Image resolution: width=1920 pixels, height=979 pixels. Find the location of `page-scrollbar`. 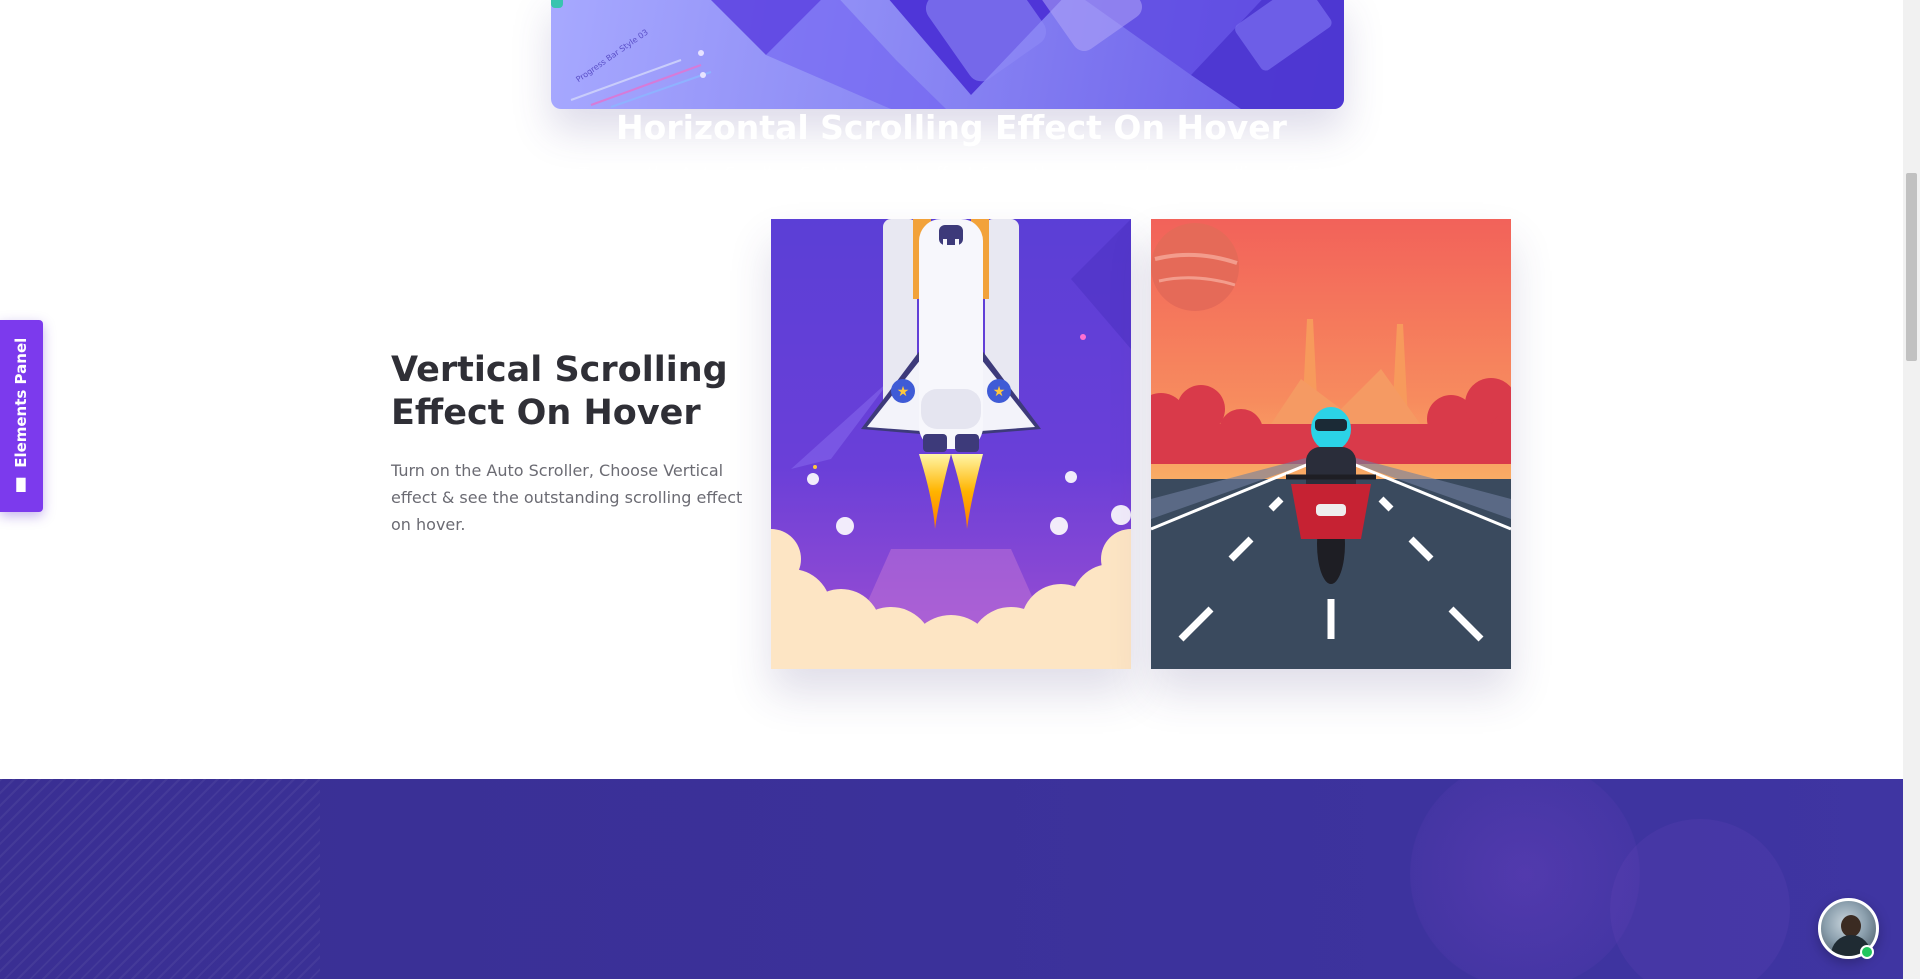

page-scrollbar is located at coordinates (1911, 489).